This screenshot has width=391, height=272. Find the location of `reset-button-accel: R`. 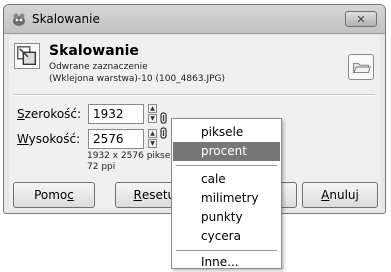

reset-button-accel: R is located at coordinates (137, 195).